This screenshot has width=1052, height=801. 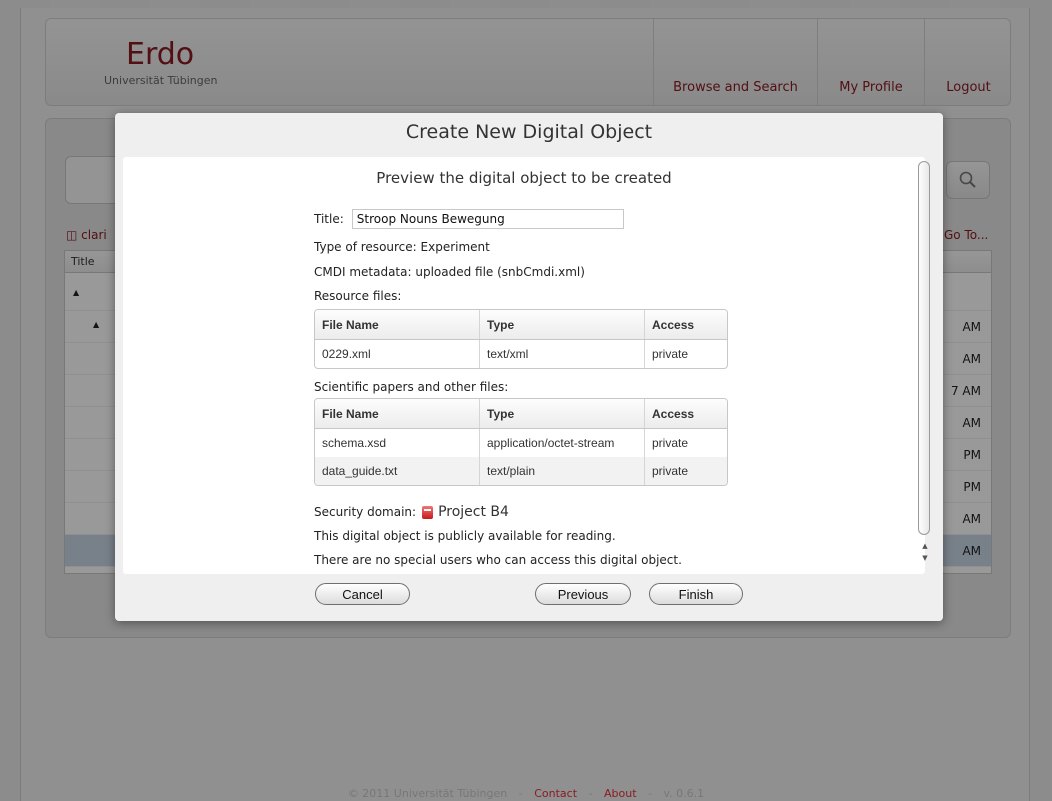 What do you see at coordinates (473, 512) in the screenshot?
I see `security-project-name: Project B4` at bounding box center [473, 512].